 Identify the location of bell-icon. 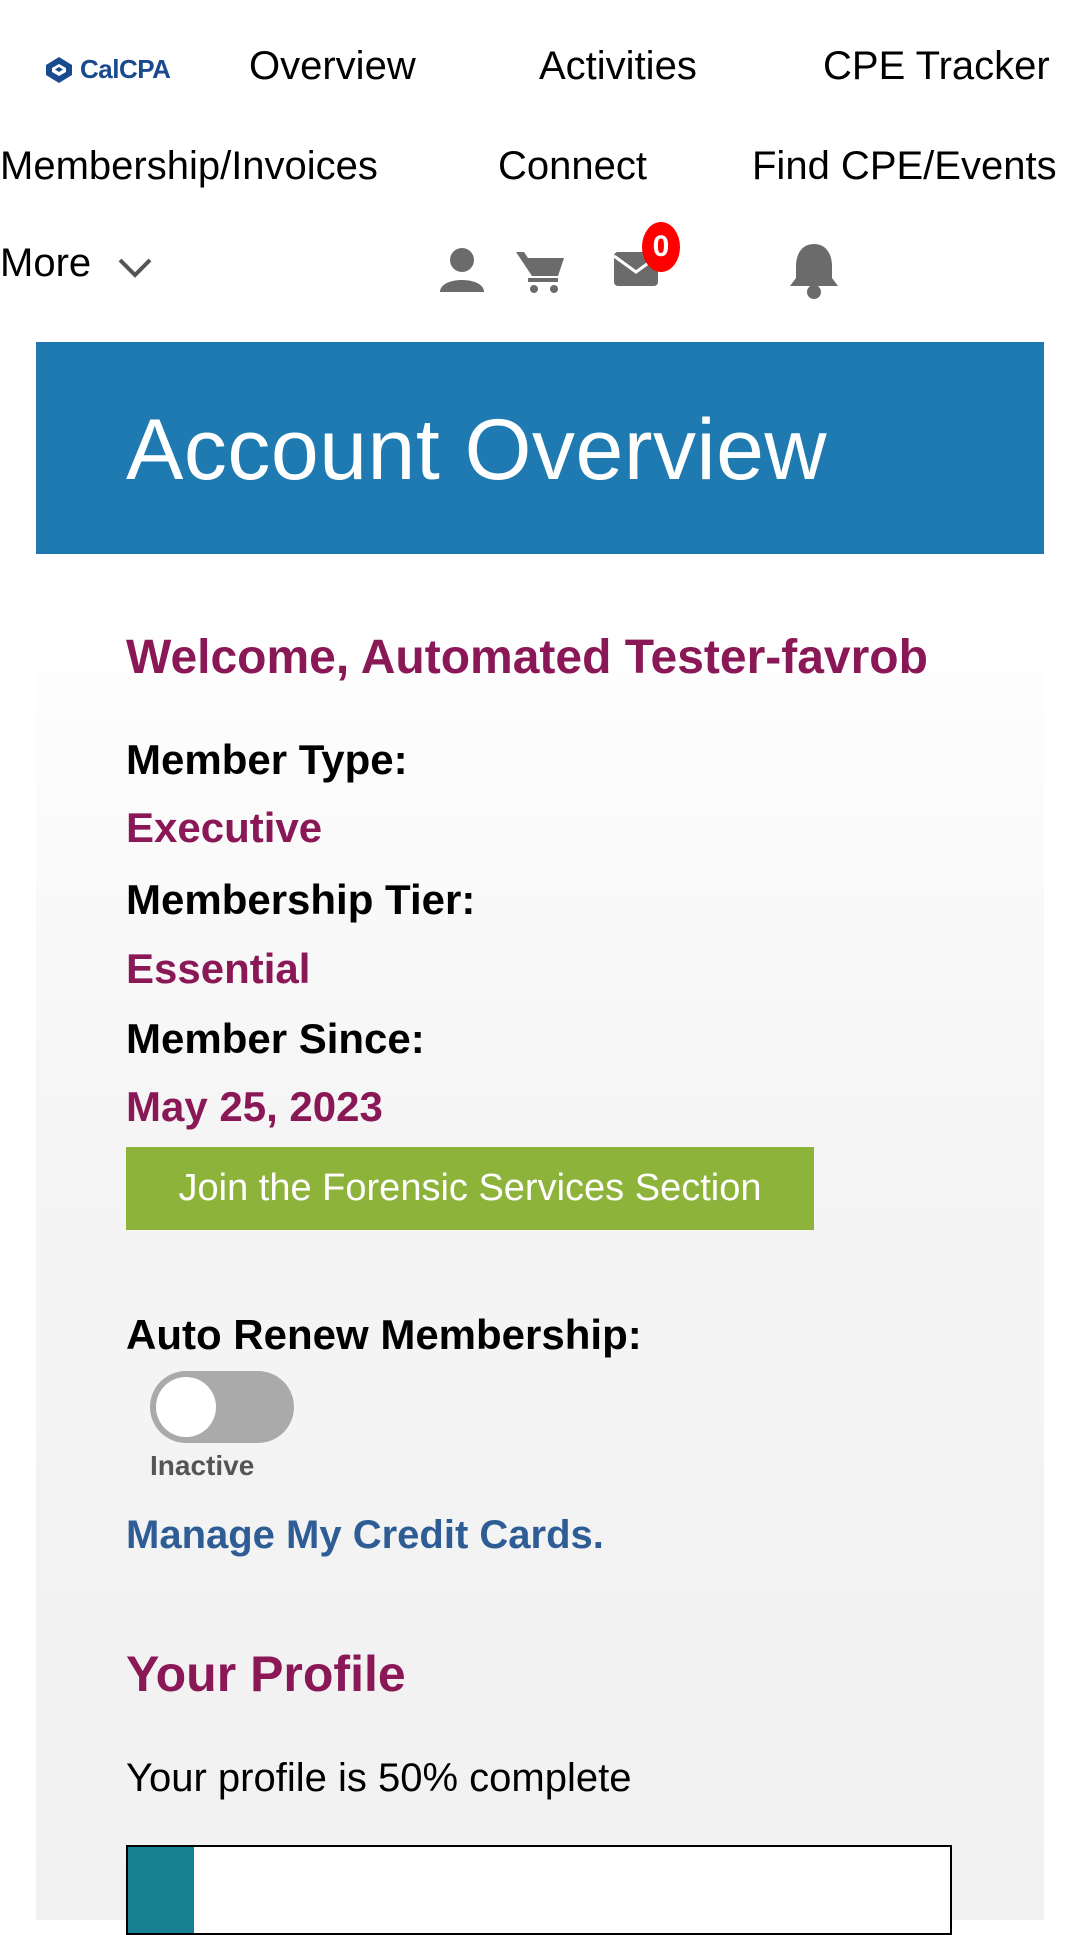
(814, 270).